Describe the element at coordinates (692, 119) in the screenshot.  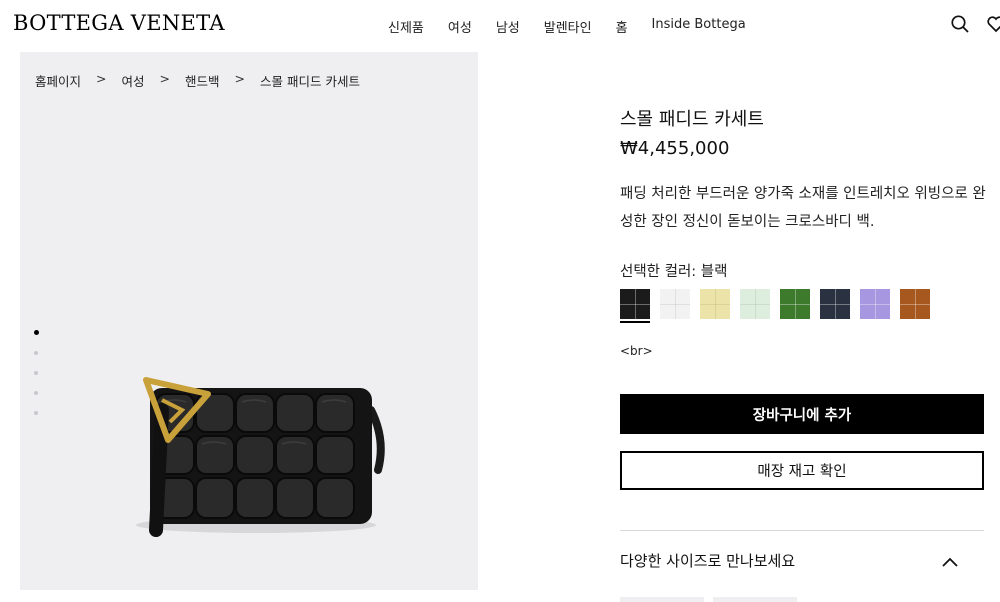
I see `product-title: 스몰 패디드 카세트` at that location.